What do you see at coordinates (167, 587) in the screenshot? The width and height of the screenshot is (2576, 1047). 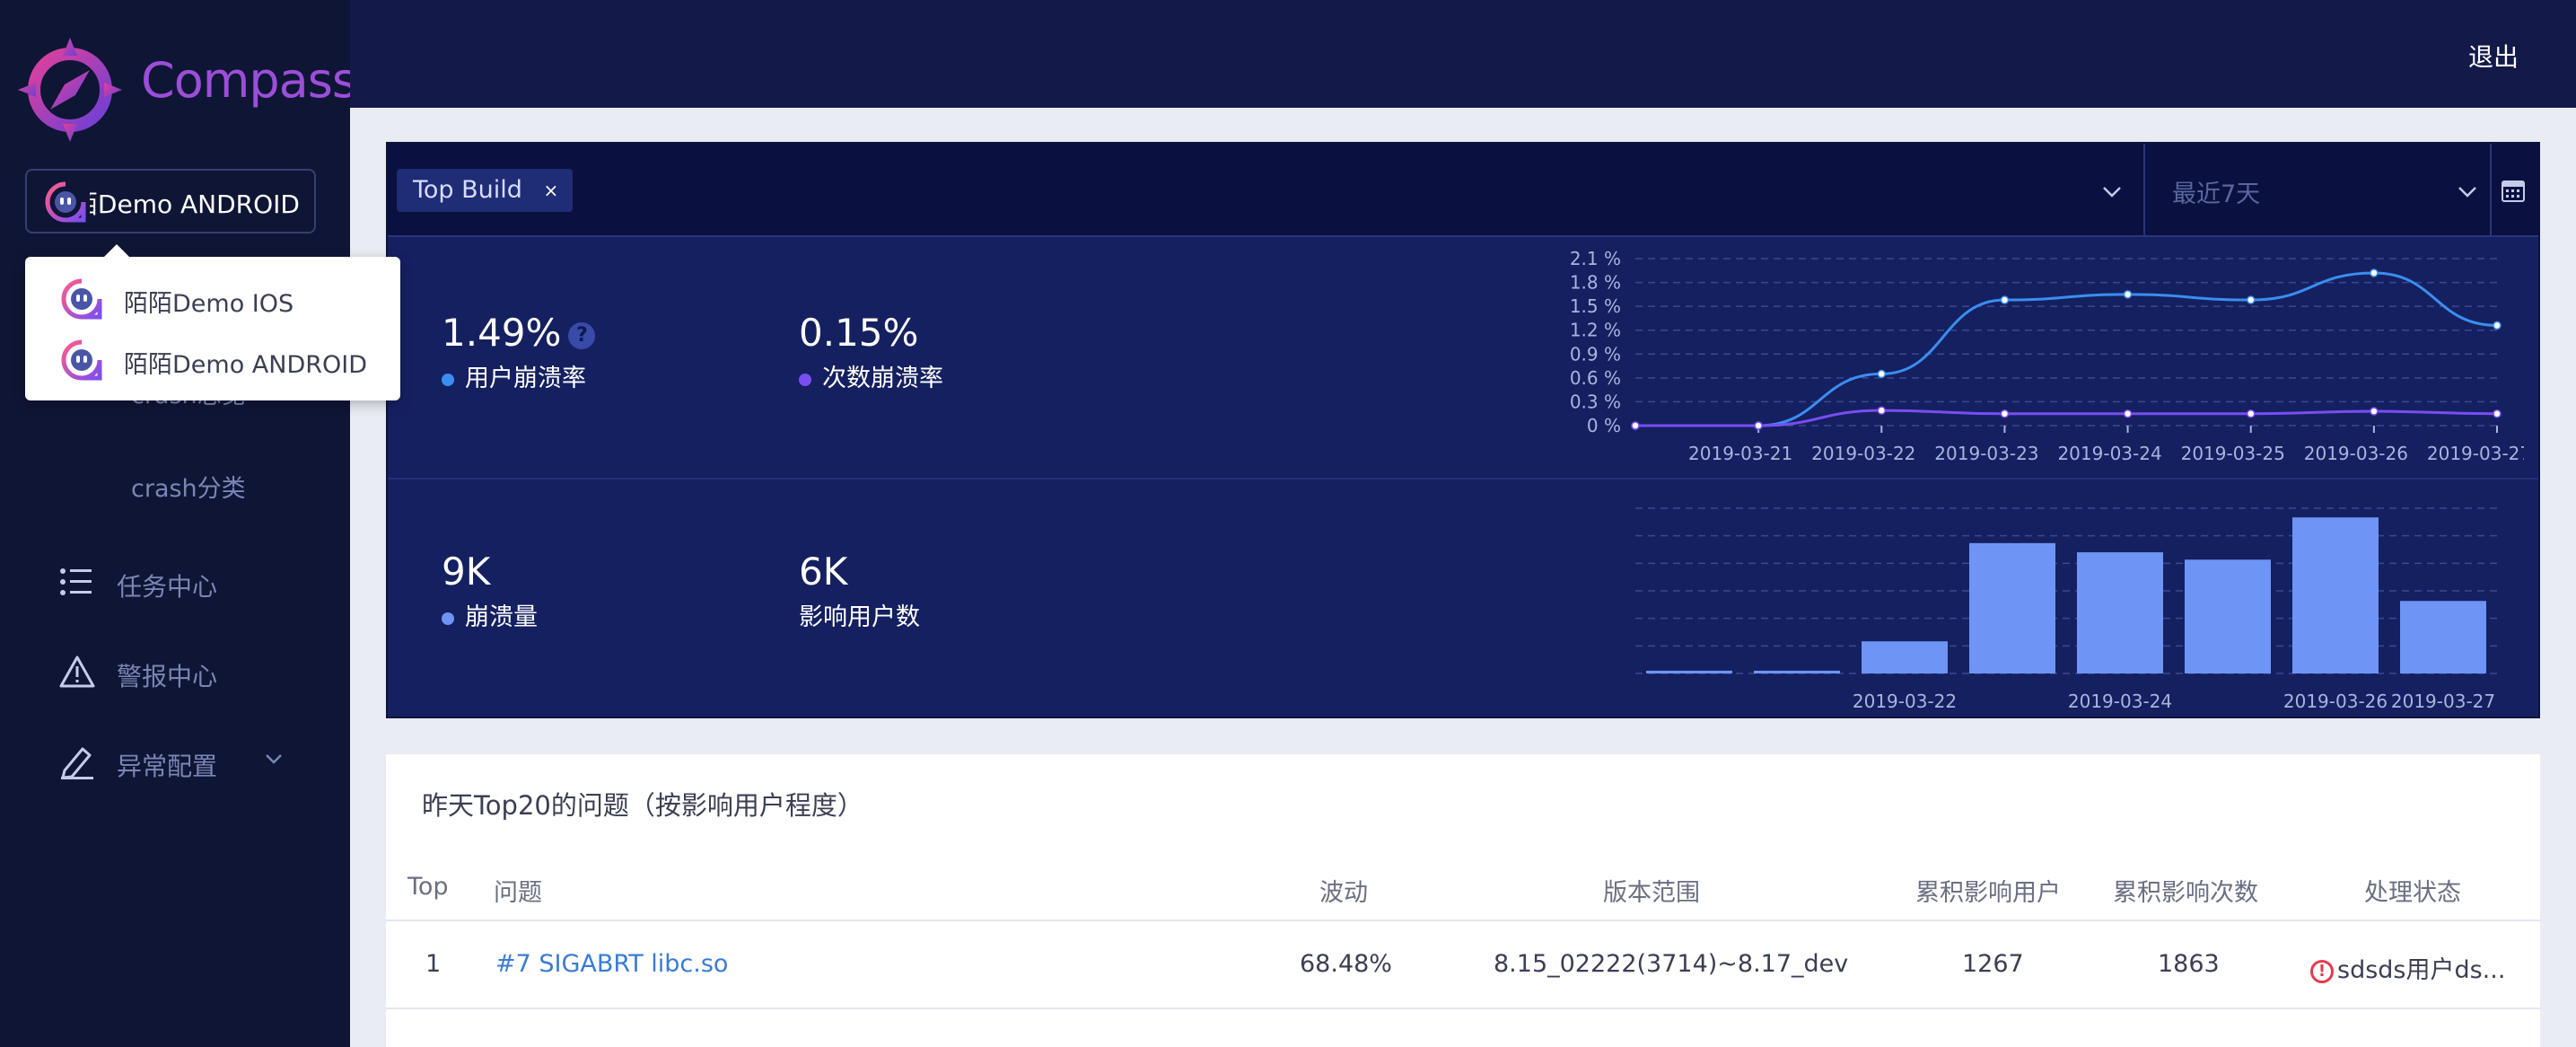 I see `sidebar-item-label: 任务中心` at bounding box center [167, 587].